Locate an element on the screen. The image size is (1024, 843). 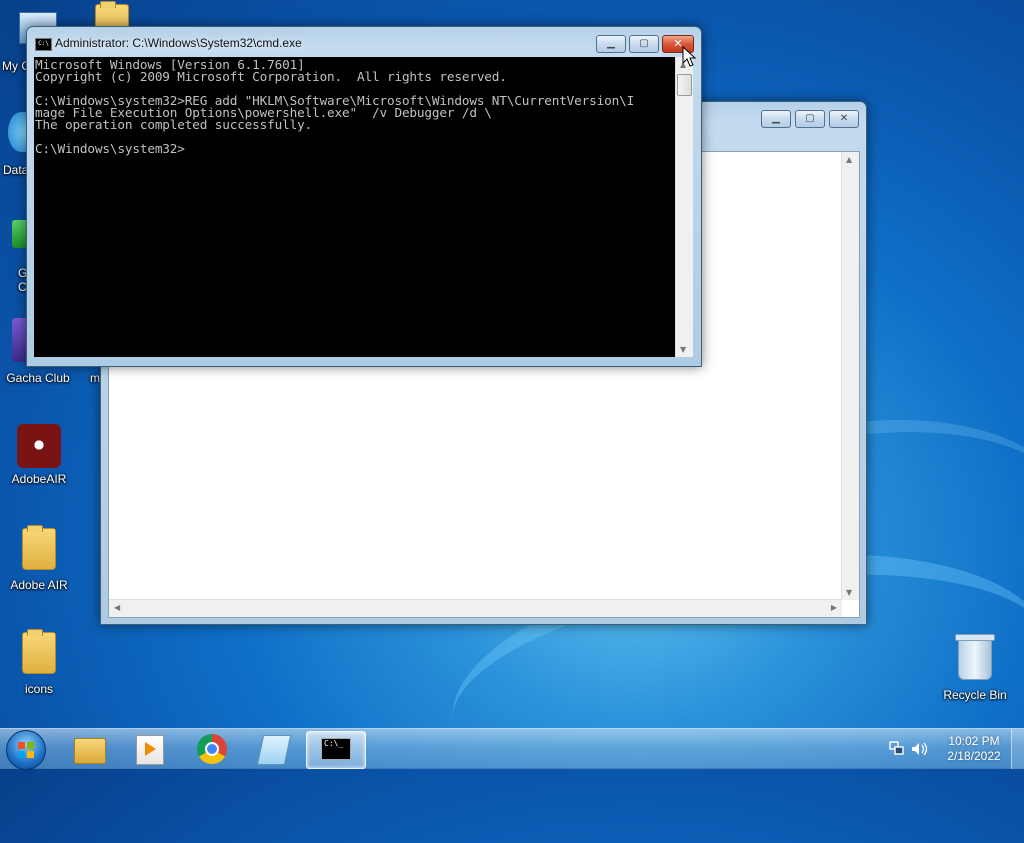
mouse-cursor-icon is located at coordinates (689, 56).